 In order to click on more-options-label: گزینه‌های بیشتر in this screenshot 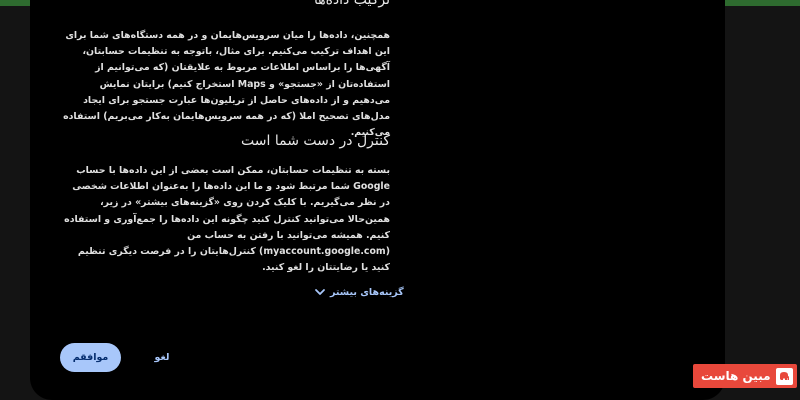, I will do `click(367, 292)`.